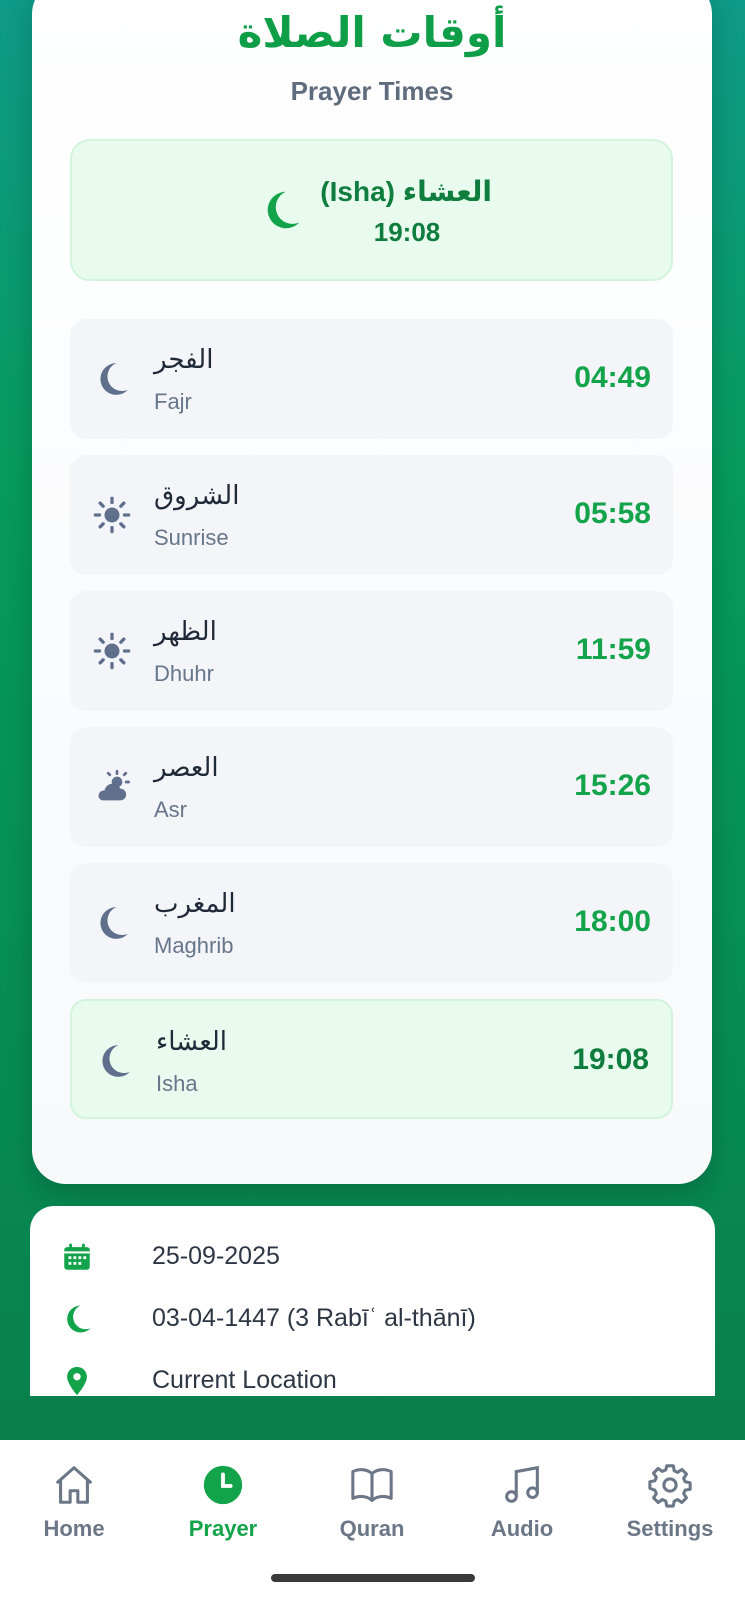 Image resolution: width=745 pixels, height=1600 pixels. Describe the element at coordinates (77, 1381) in the screenshot. I see `location-pin-icon` at that location.